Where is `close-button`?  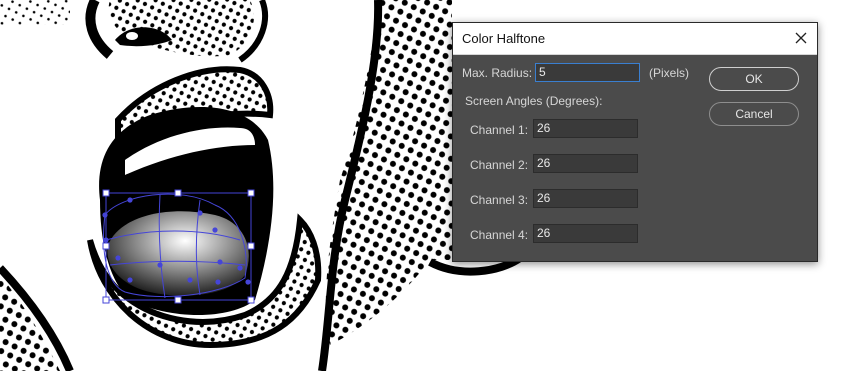 close-button is located at coordinates (801, 38).